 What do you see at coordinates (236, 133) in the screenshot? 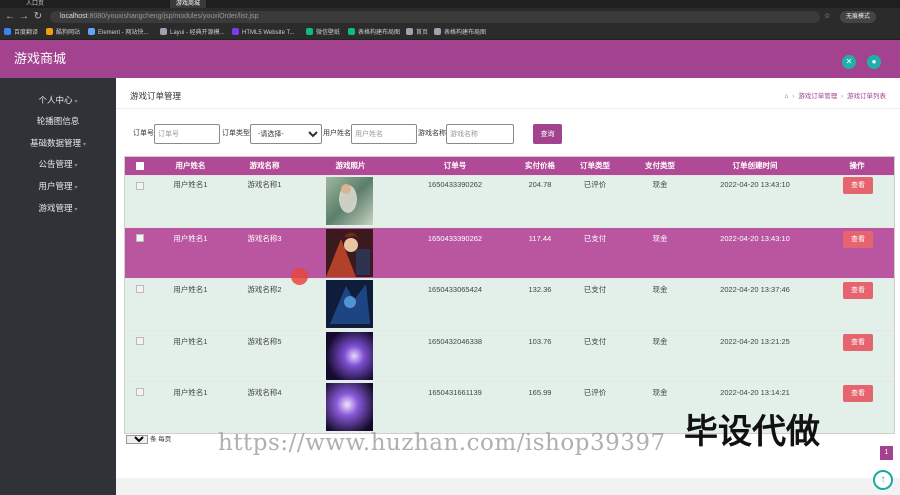
I see `order-type-label: 订单类型` at bounding box center [236, 133].